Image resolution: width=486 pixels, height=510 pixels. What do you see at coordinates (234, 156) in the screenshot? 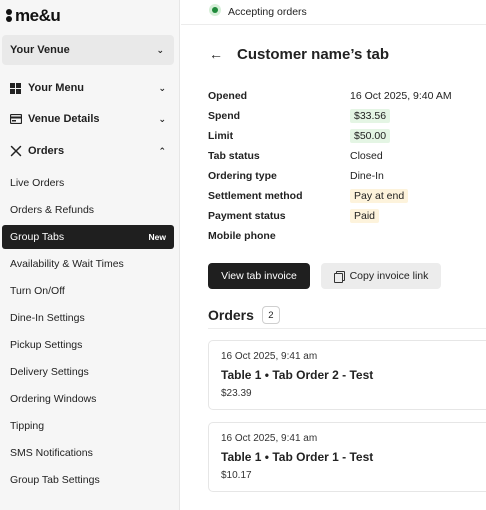
I see `detail-label: Tab status` at bounding box center [234, 156].